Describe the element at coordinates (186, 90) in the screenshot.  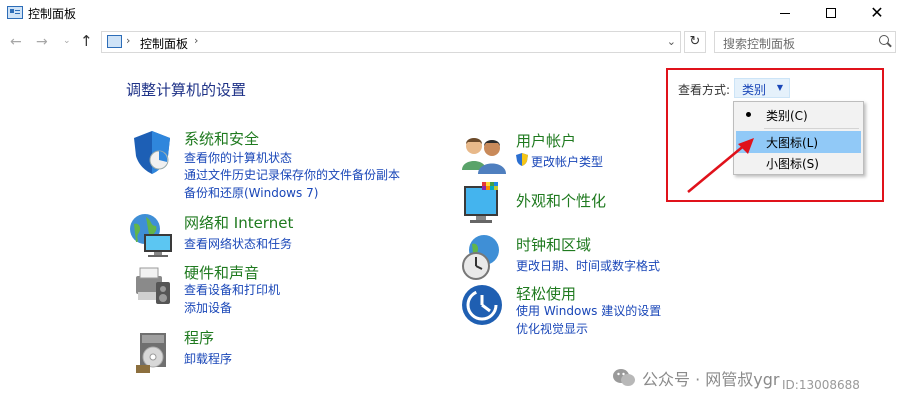
I see `page-title: 调整计算机的设置` at that location.